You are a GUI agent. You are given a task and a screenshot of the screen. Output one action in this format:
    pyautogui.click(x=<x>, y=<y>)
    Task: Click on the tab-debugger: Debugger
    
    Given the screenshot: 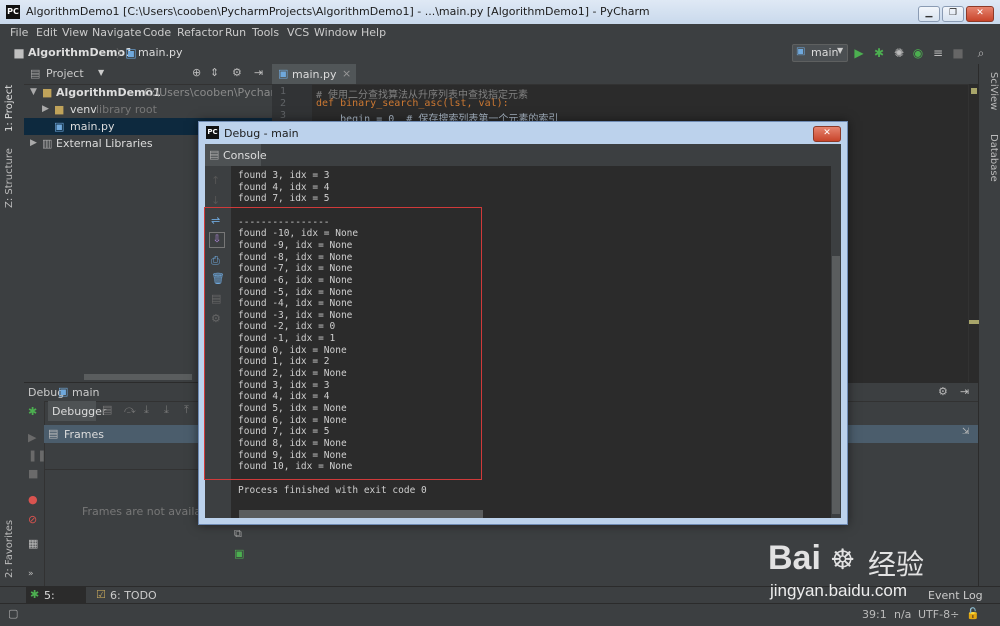 What is the action you would take?
    pyautogui.click(x=77, y=411)
    